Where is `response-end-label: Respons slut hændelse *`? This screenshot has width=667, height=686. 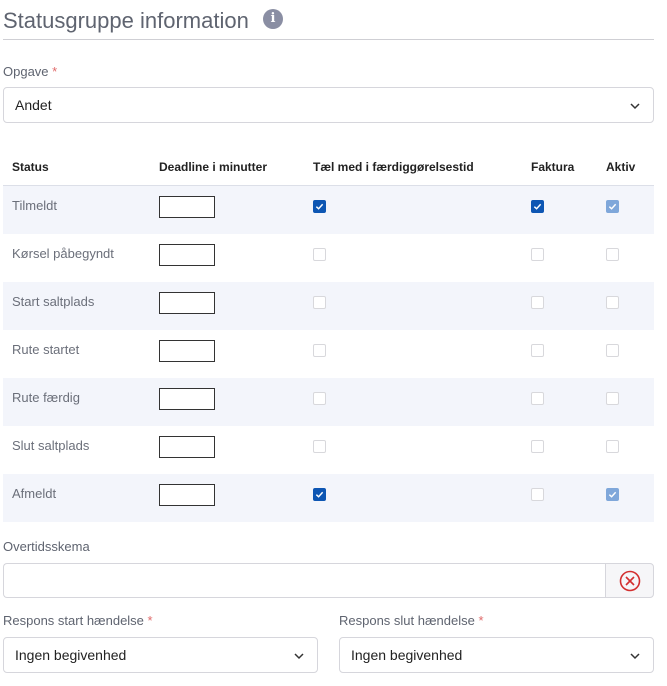
response-end-label: Respons slut hændelse * is located at coordinates (411, 620).